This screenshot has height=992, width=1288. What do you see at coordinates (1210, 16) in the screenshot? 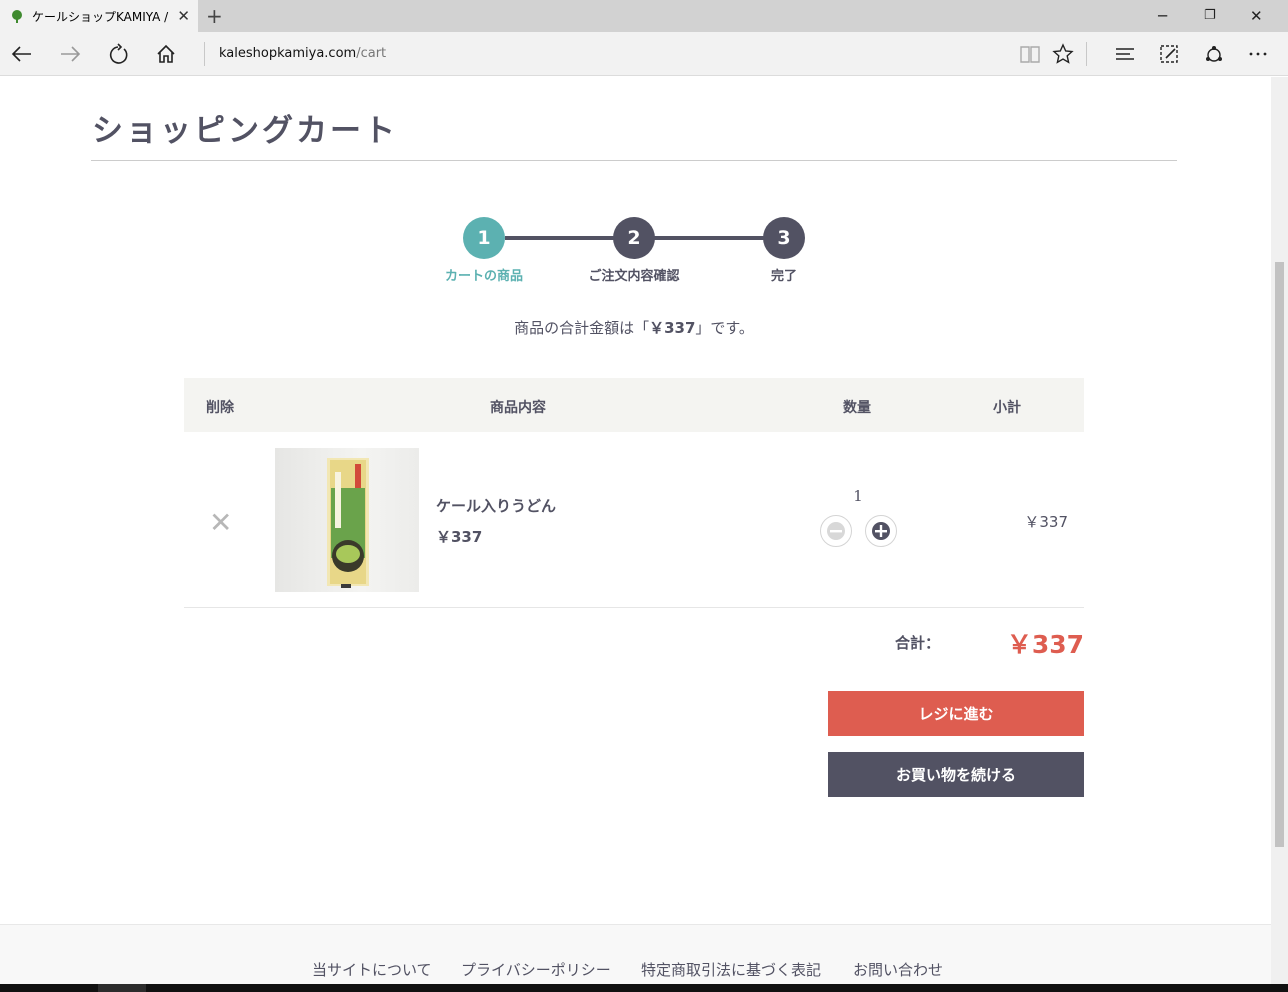
I see `restore-icon: ❐` at bounding box center [1210, 16].